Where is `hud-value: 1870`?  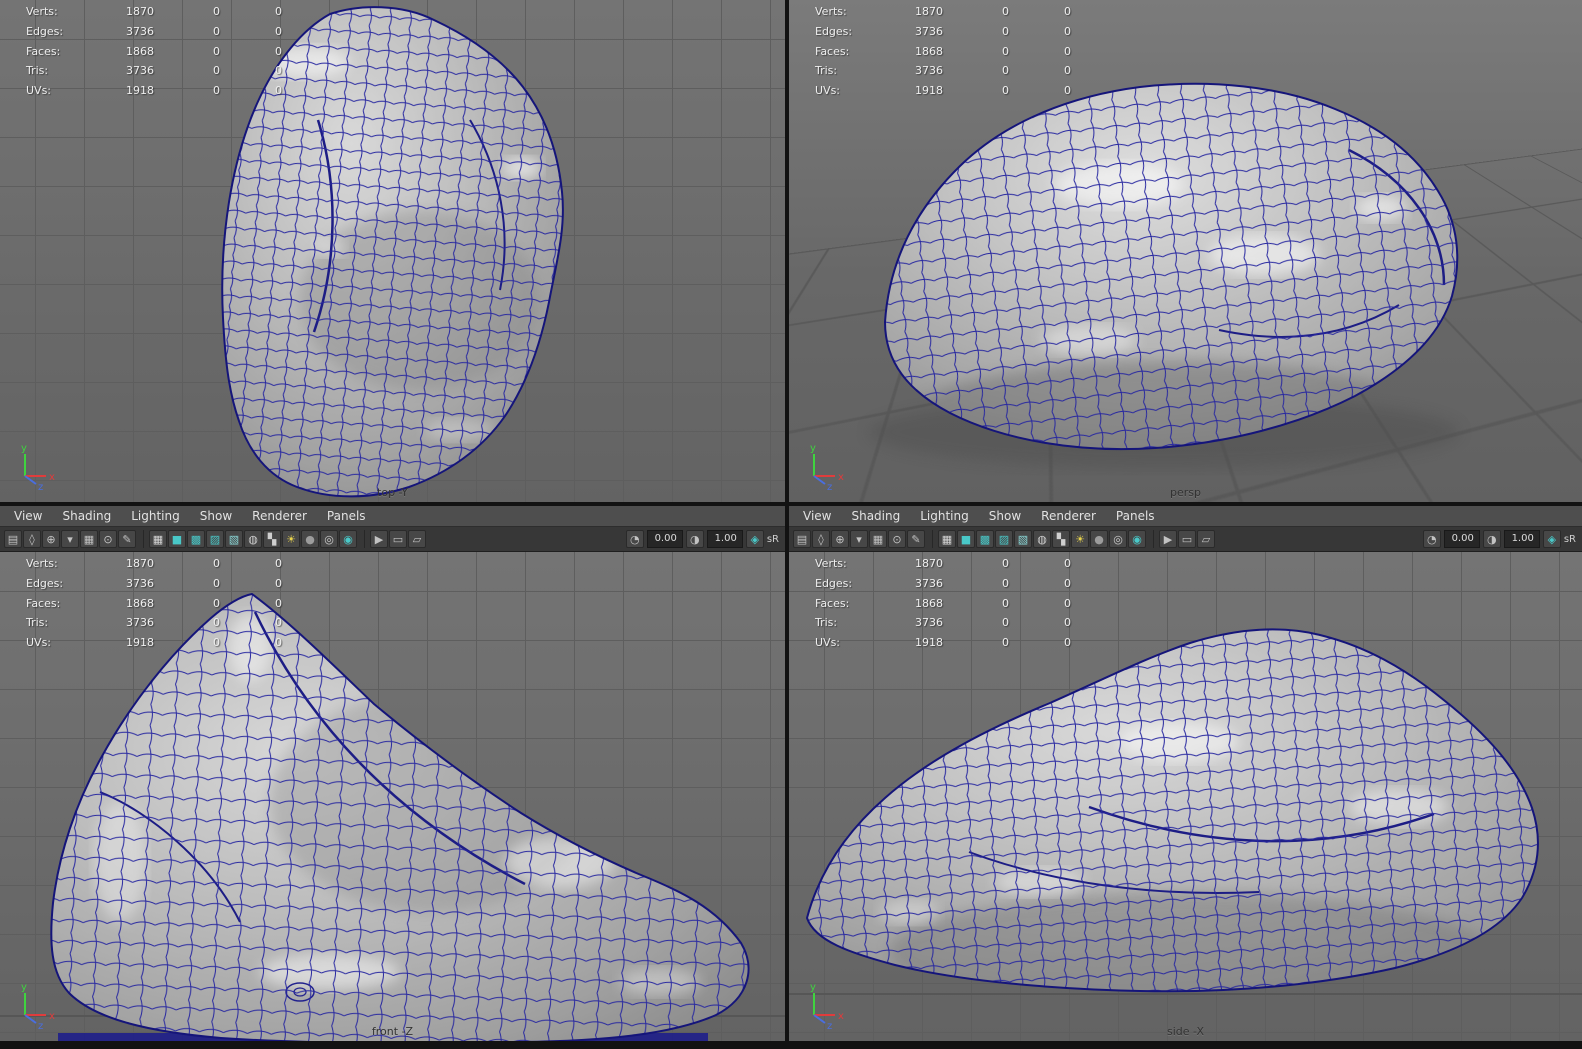 hud-value: 1870 is located at coordinates (140, 11).